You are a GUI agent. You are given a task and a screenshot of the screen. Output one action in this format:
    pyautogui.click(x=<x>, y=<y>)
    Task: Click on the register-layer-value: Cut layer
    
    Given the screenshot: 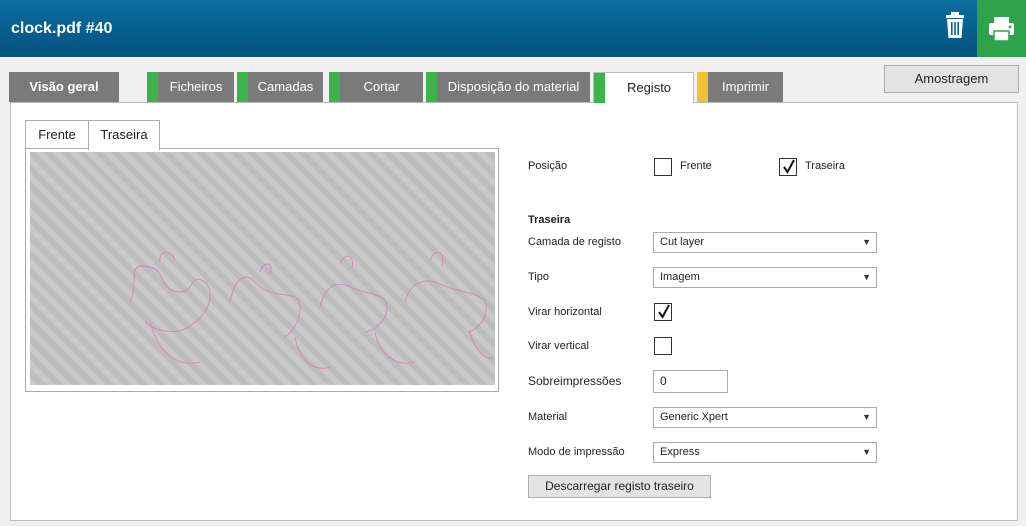 What is the action you would take?
    pyautogui.click(x=682, y=242)
    